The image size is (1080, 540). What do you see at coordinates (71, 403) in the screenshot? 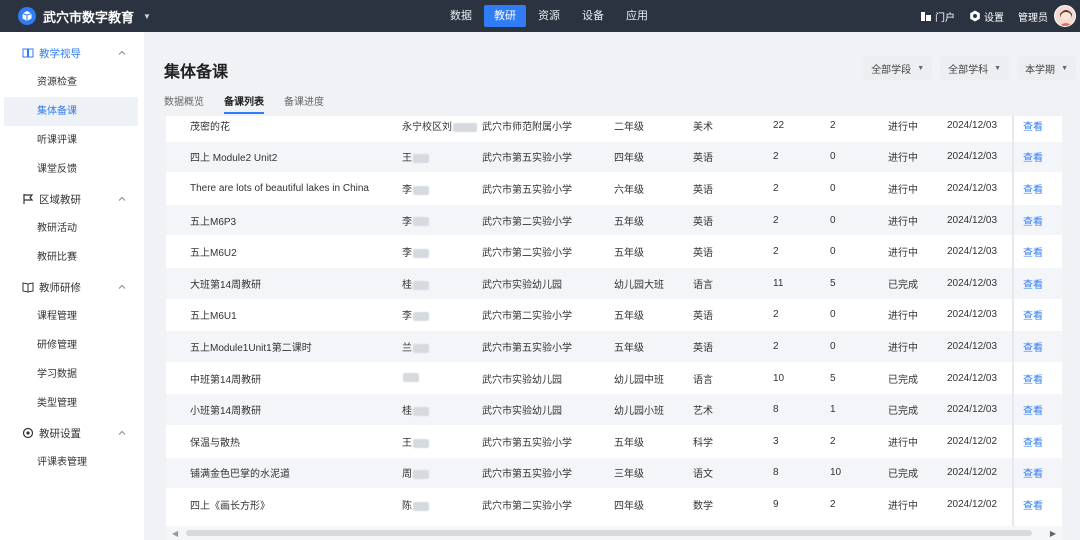
I see `sidebar-item: 类型管理` at bounding box center [71, 403].